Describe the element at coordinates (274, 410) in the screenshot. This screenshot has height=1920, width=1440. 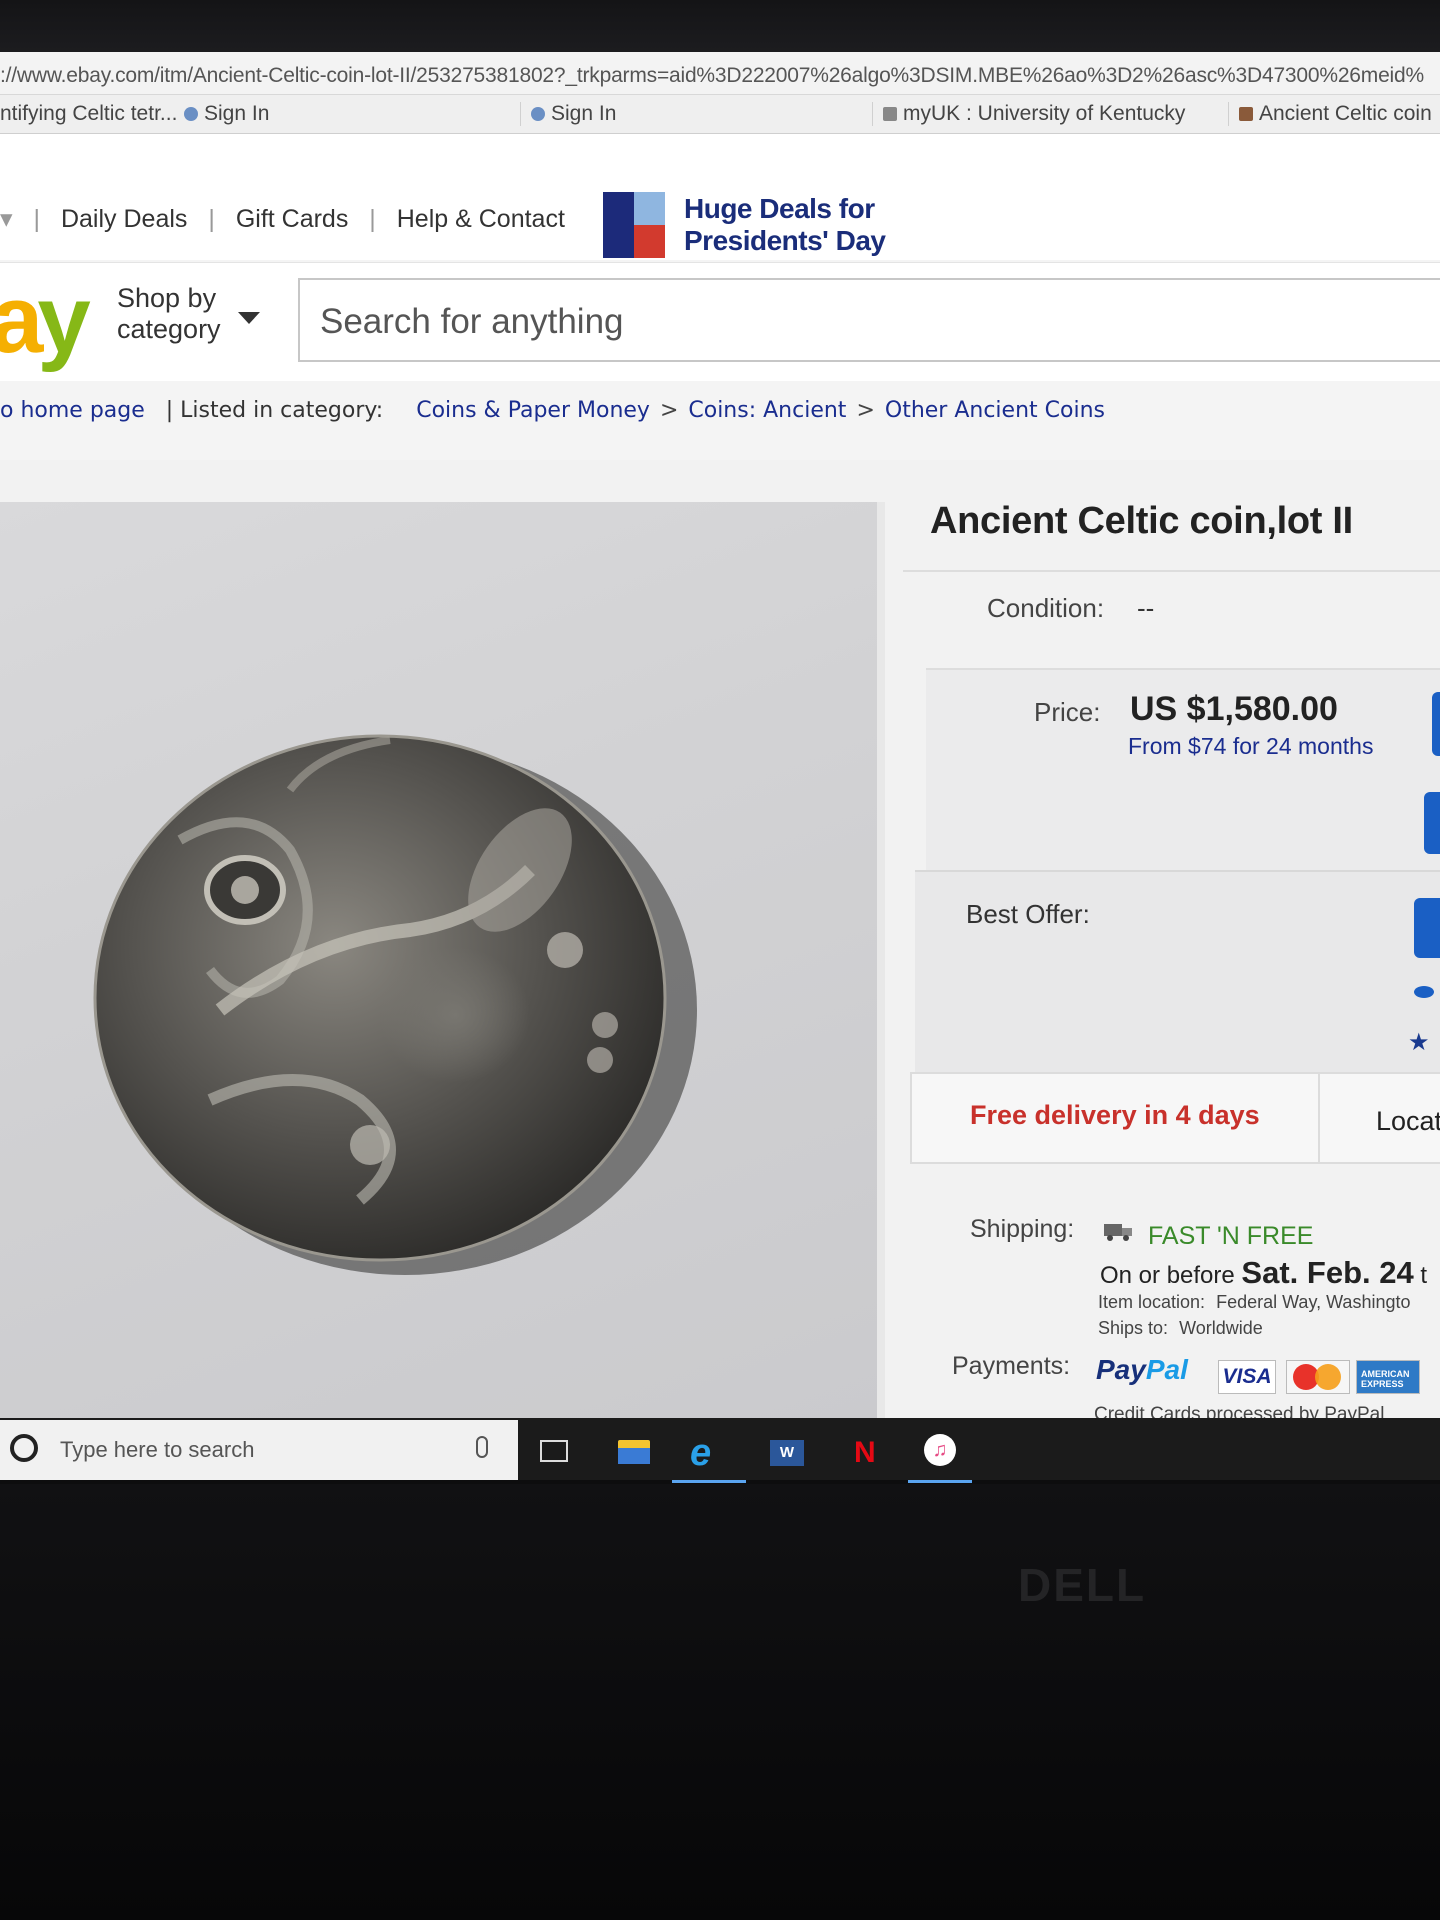
I see `listed-in-label: | Listed in category:` at that location.